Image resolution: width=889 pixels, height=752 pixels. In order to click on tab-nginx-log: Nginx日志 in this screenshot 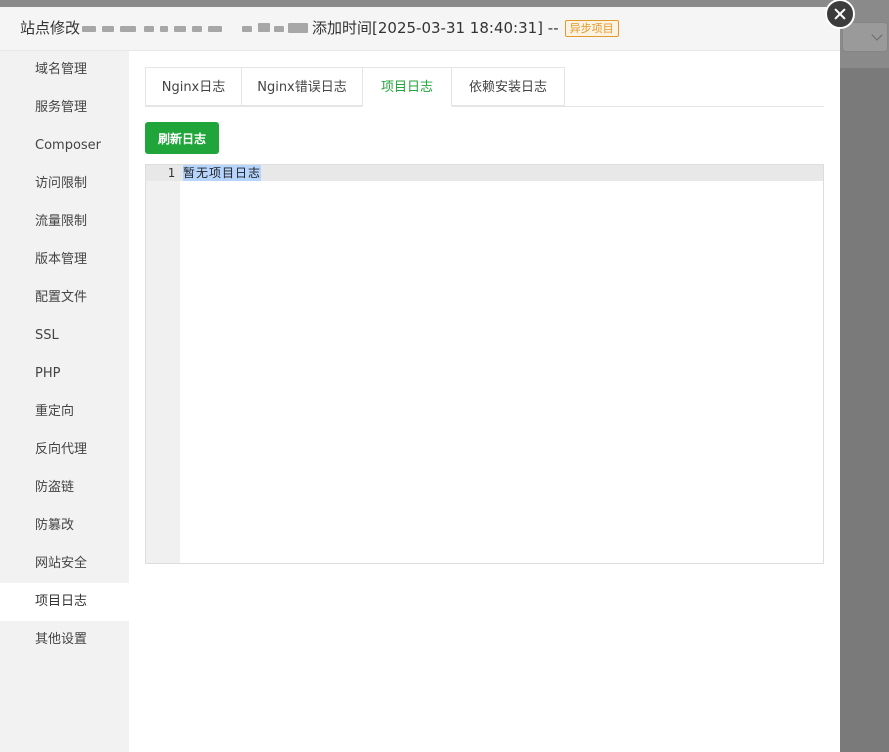, I will do `click(193, 86)`.